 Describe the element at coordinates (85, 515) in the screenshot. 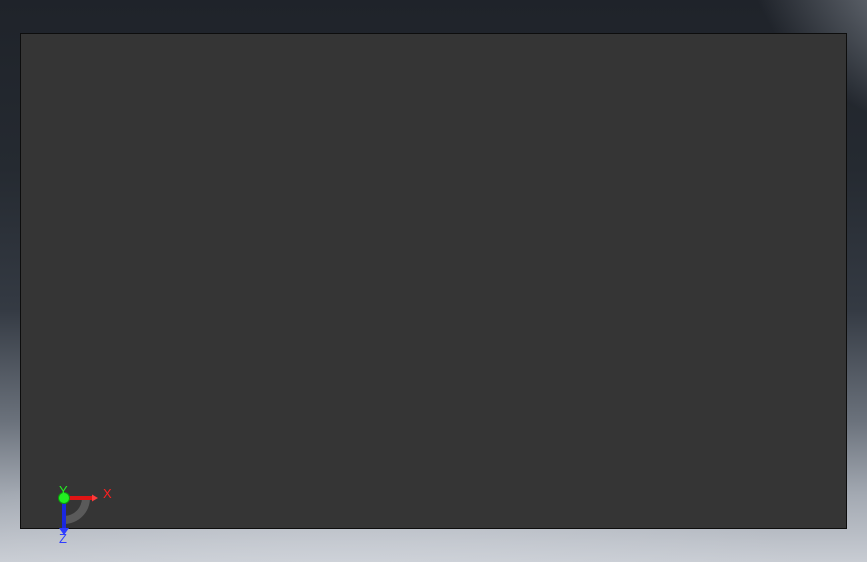

I see `reference-triad: X Y Z` at that location.